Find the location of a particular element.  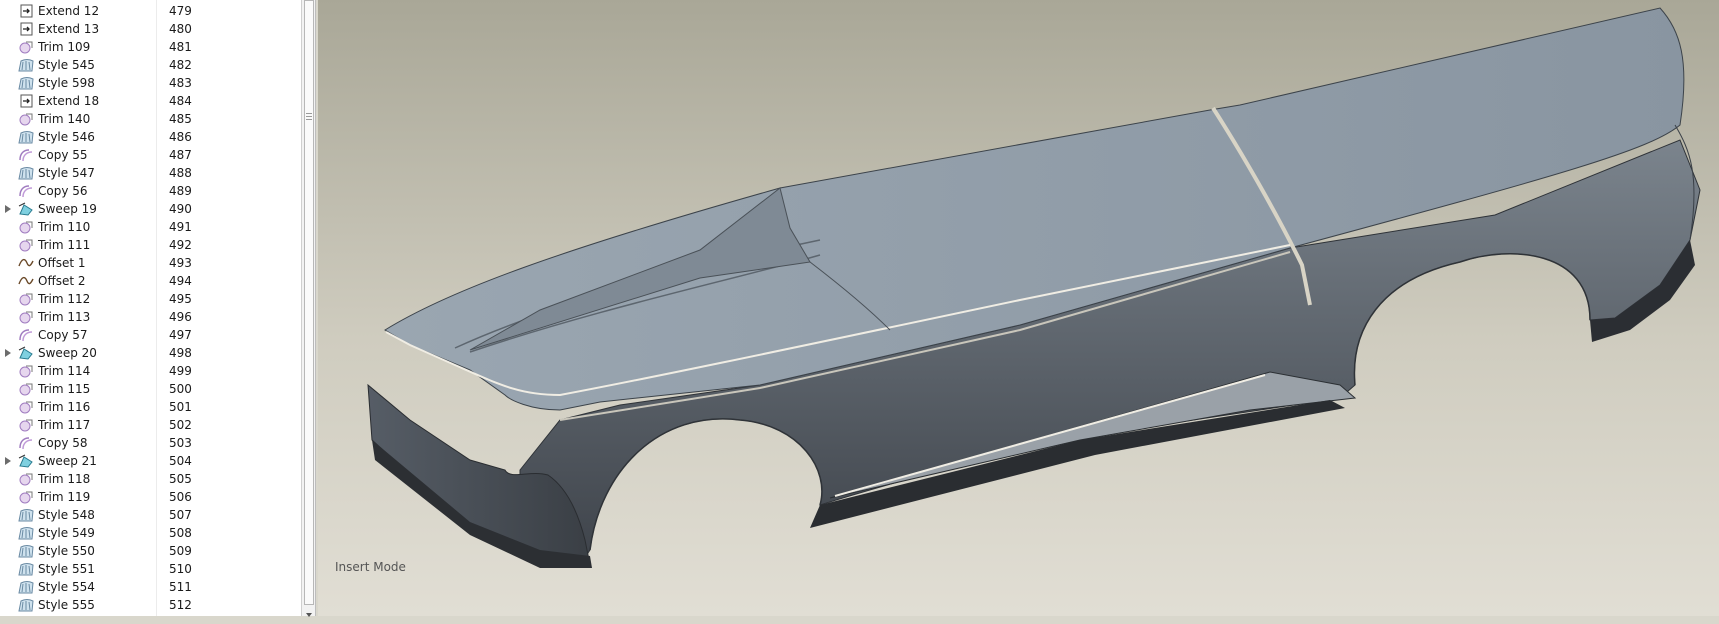

tree-row: Sweep 21 504 is located at coordinates (150, 461).